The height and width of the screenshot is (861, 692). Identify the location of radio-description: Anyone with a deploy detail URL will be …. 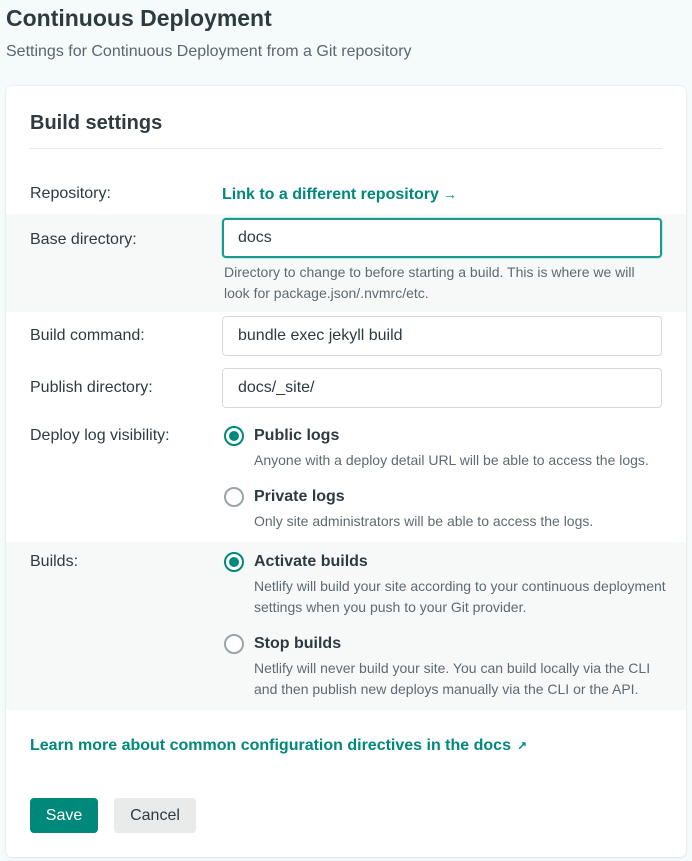
(451, 460).